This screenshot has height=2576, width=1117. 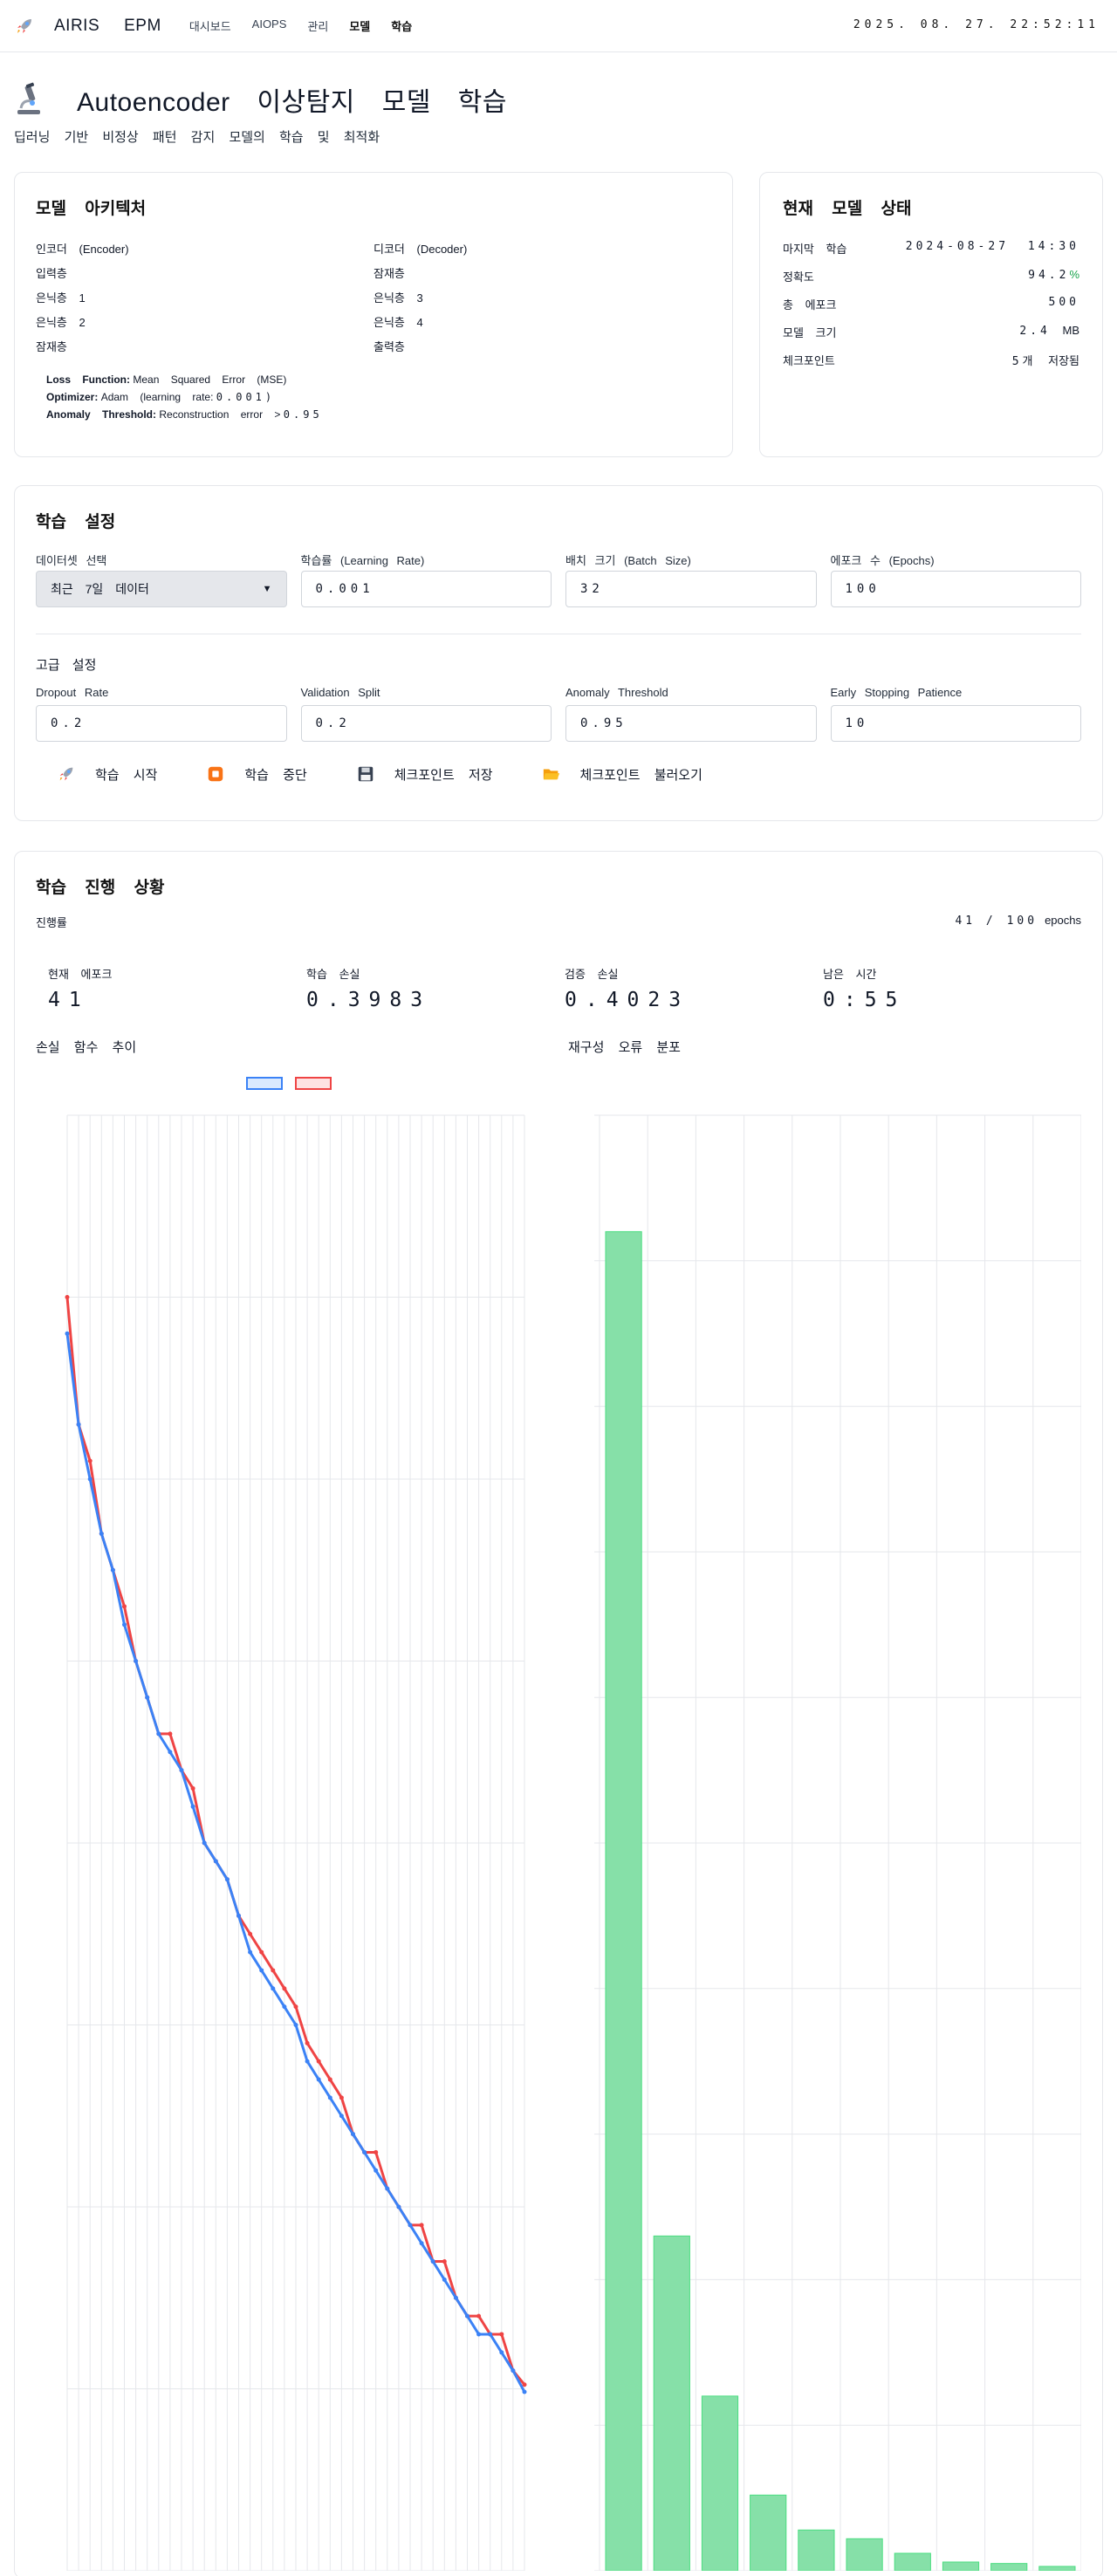 I want to click on decoder-layer: 잠재층, so click(x=389, y=273).